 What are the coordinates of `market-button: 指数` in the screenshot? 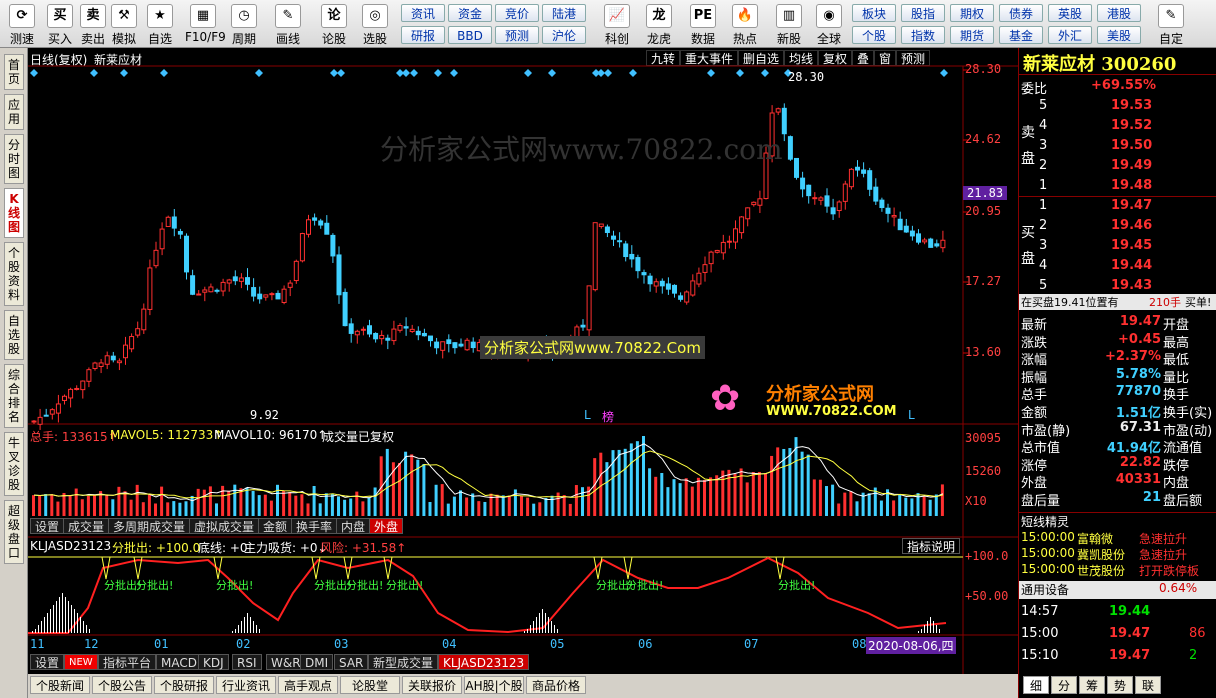 It's located at (923, 35).